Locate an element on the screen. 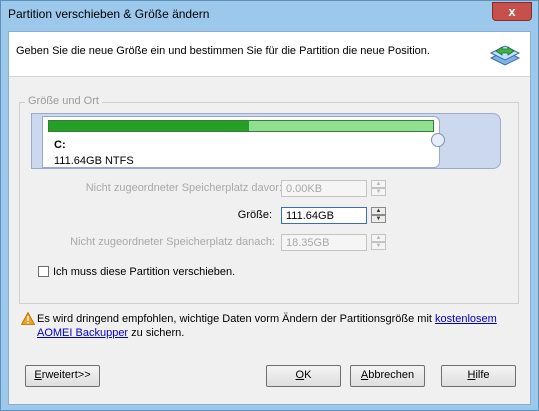 The width and height of the screenshot is (539, 411). label-unallocated-after: Nicht zugeordneter Speicherplatz danach: is located at coordinates (172, 242).